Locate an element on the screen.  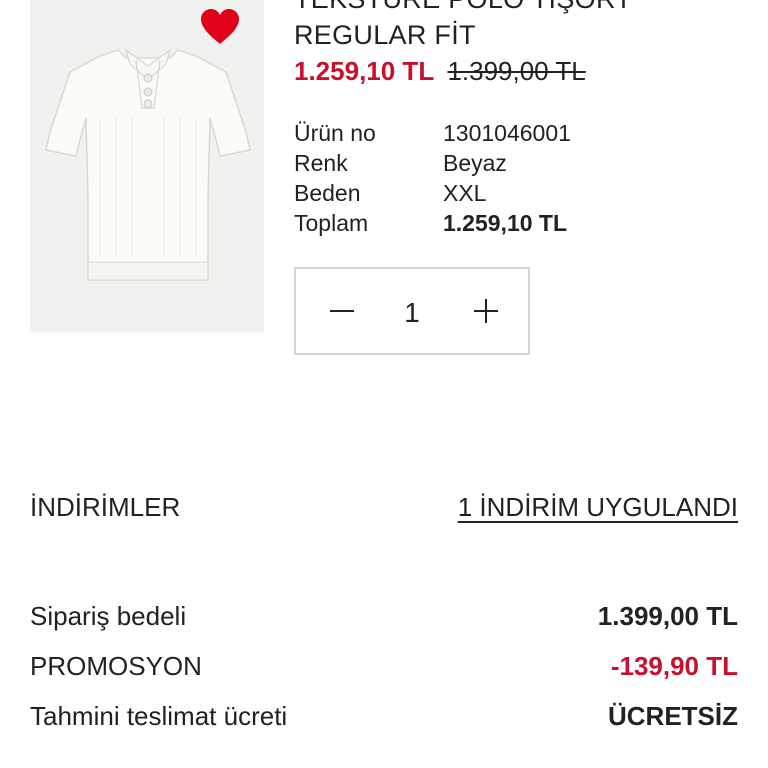
order-total-value: 1.399,00 TL is located at coordinates (667, 616).